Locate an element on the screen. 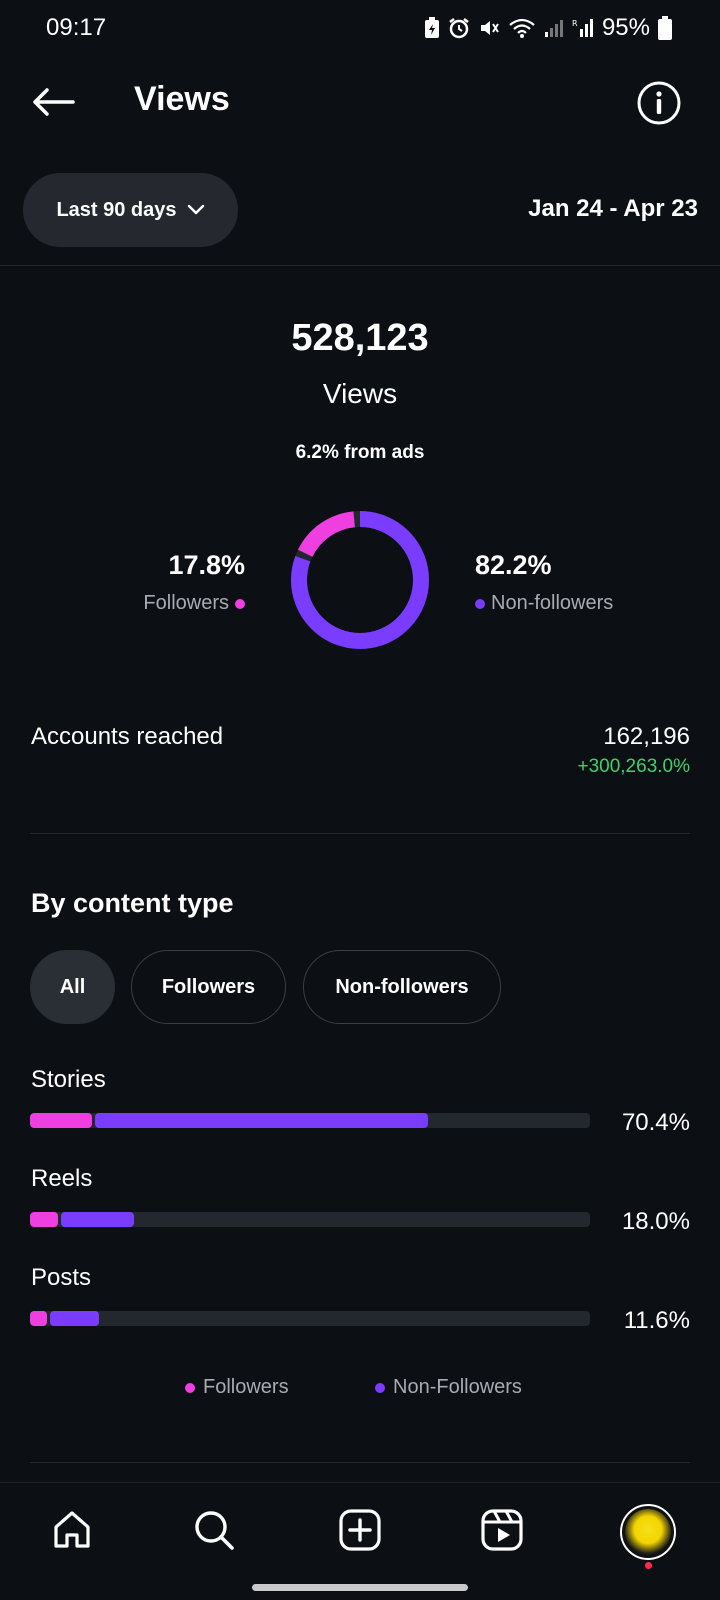  date-range-dropdown-label: Last 90 days is located at coordinates (116, 209).